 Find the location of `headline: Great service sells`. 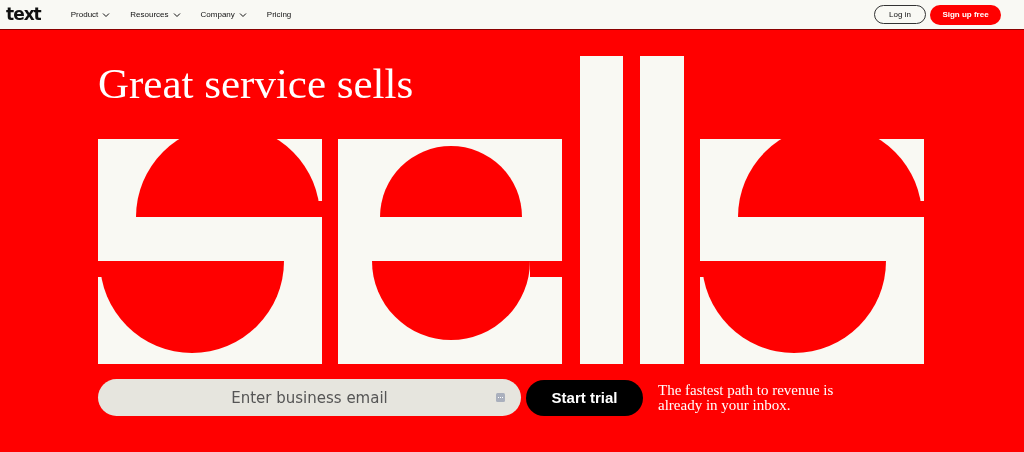

headline: Great service sells is located at coordinates (256, 84).